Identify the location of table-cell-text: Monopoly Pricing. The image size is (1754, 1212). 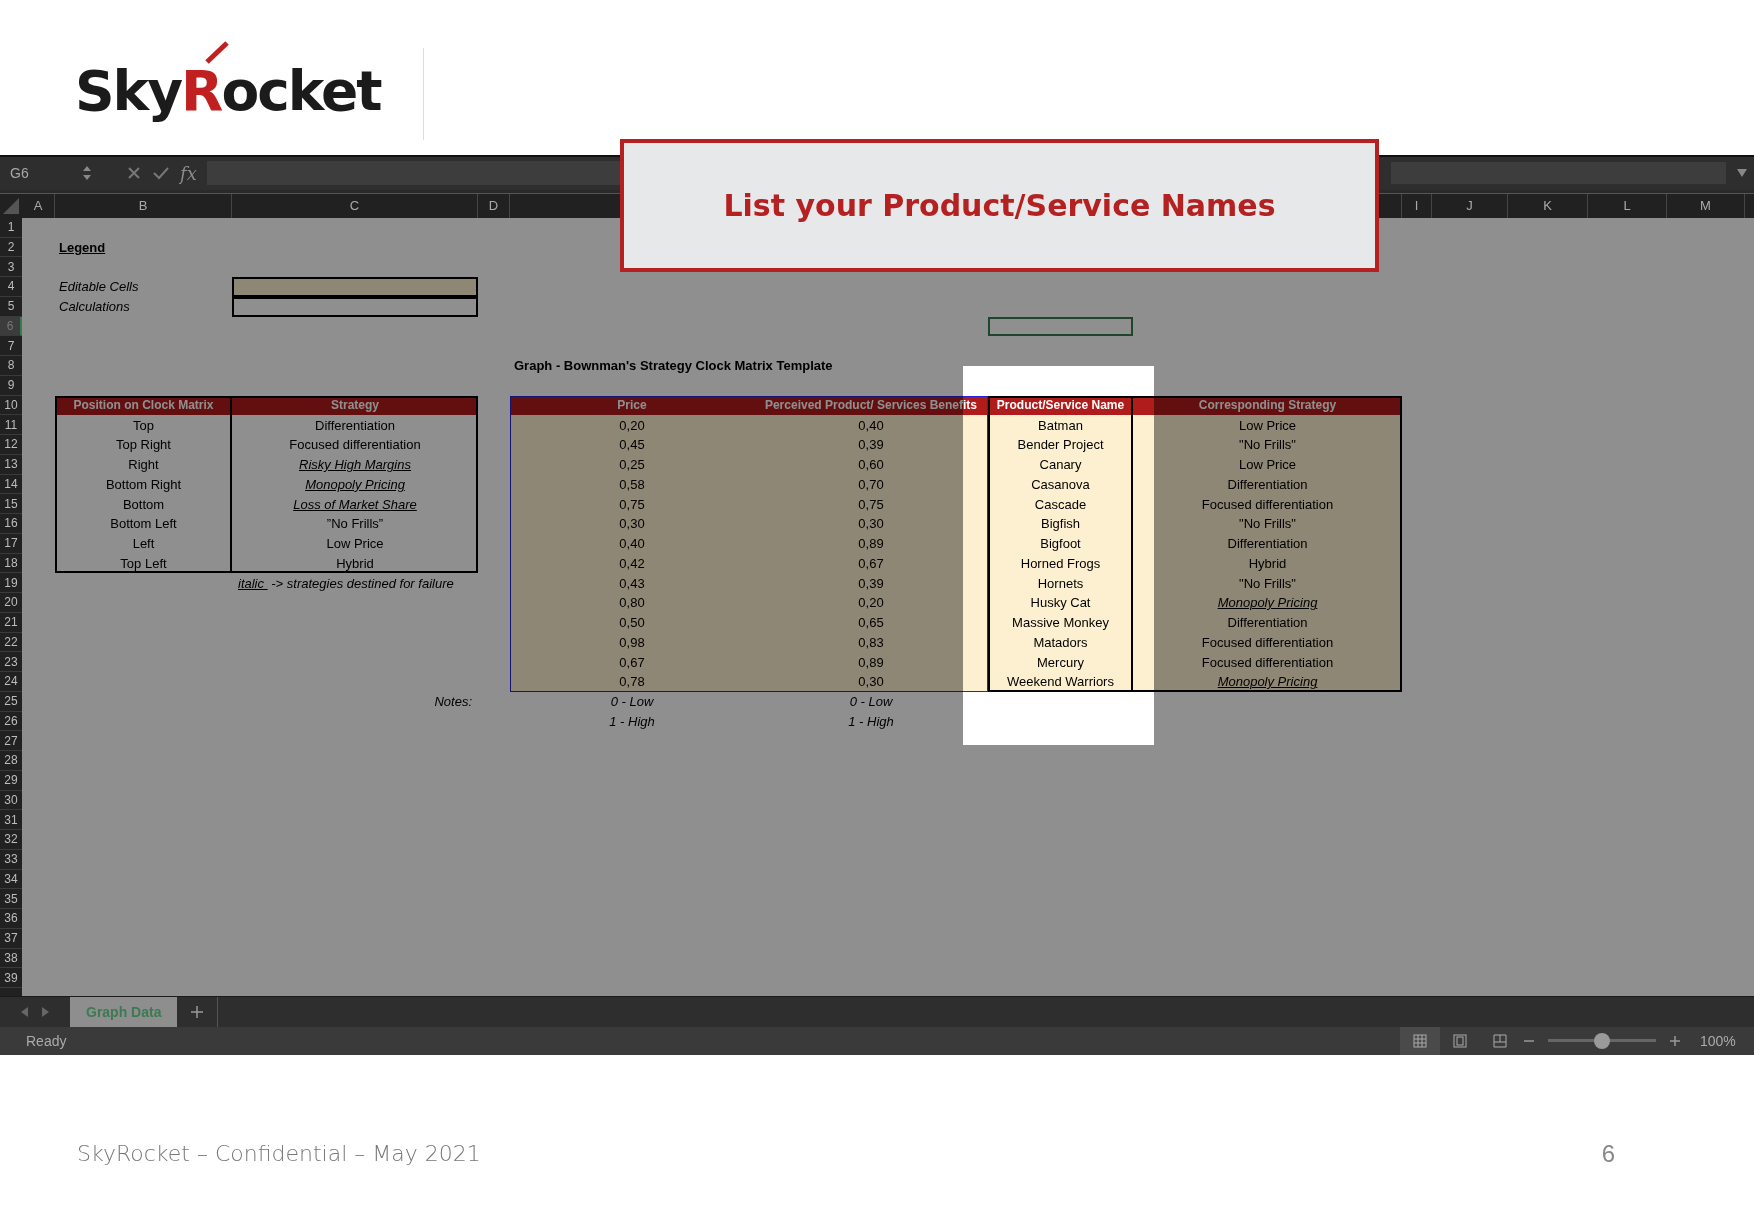
(355, 484).